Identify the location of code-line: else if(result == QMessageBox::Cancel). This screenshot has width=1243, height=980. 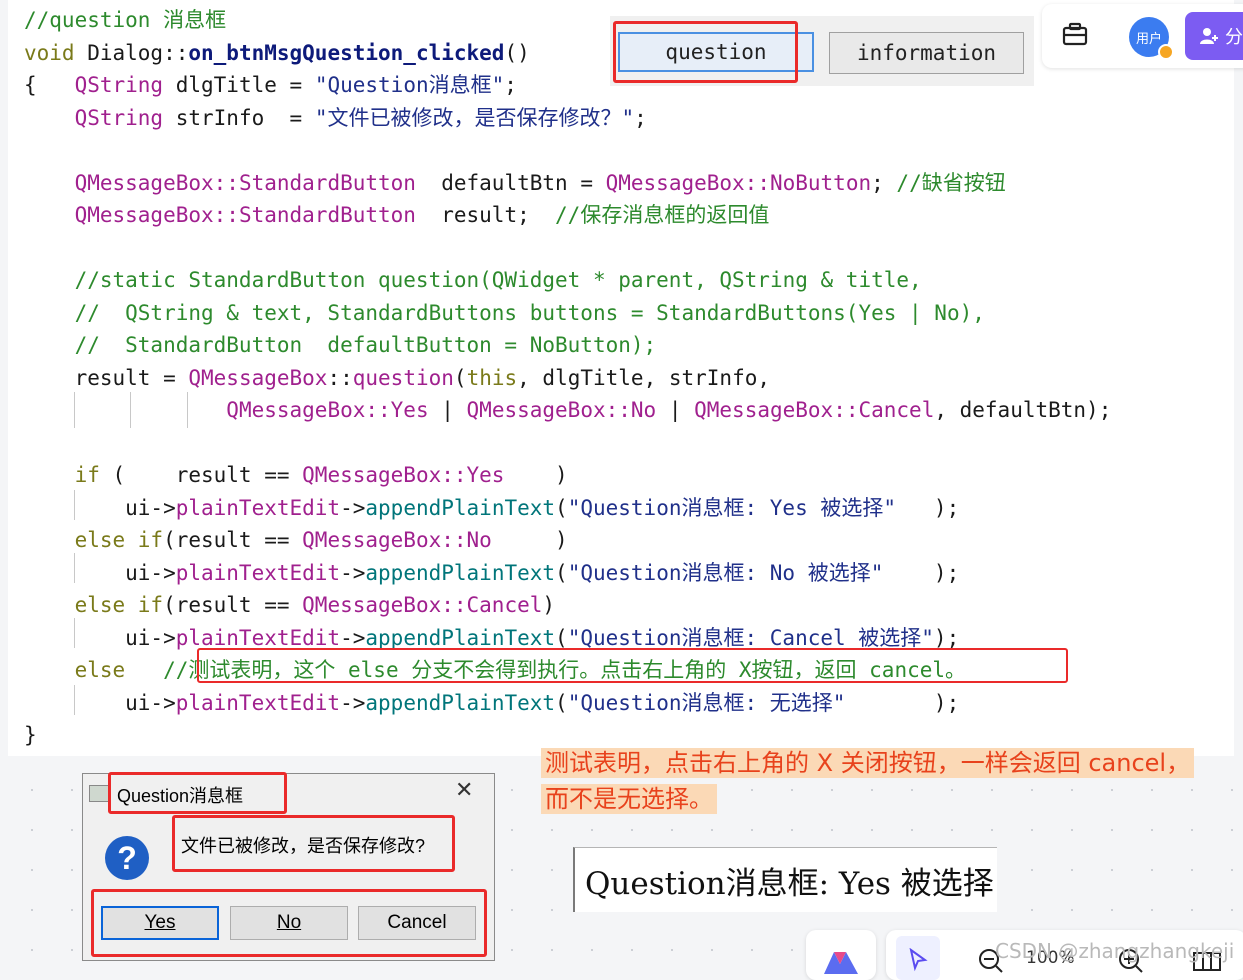
(567, 605).